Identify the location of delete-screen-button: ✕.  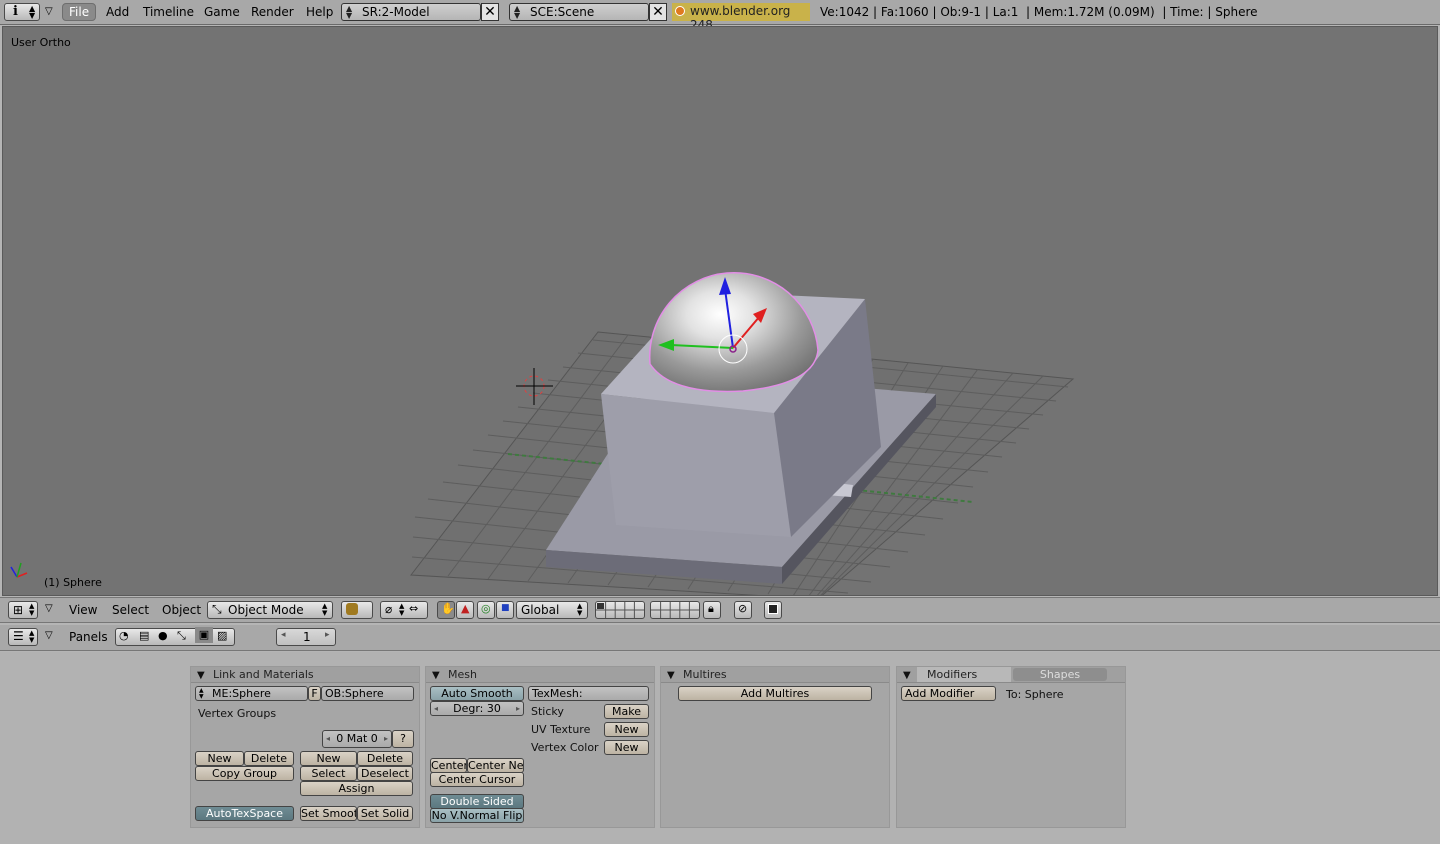
(490, 12).